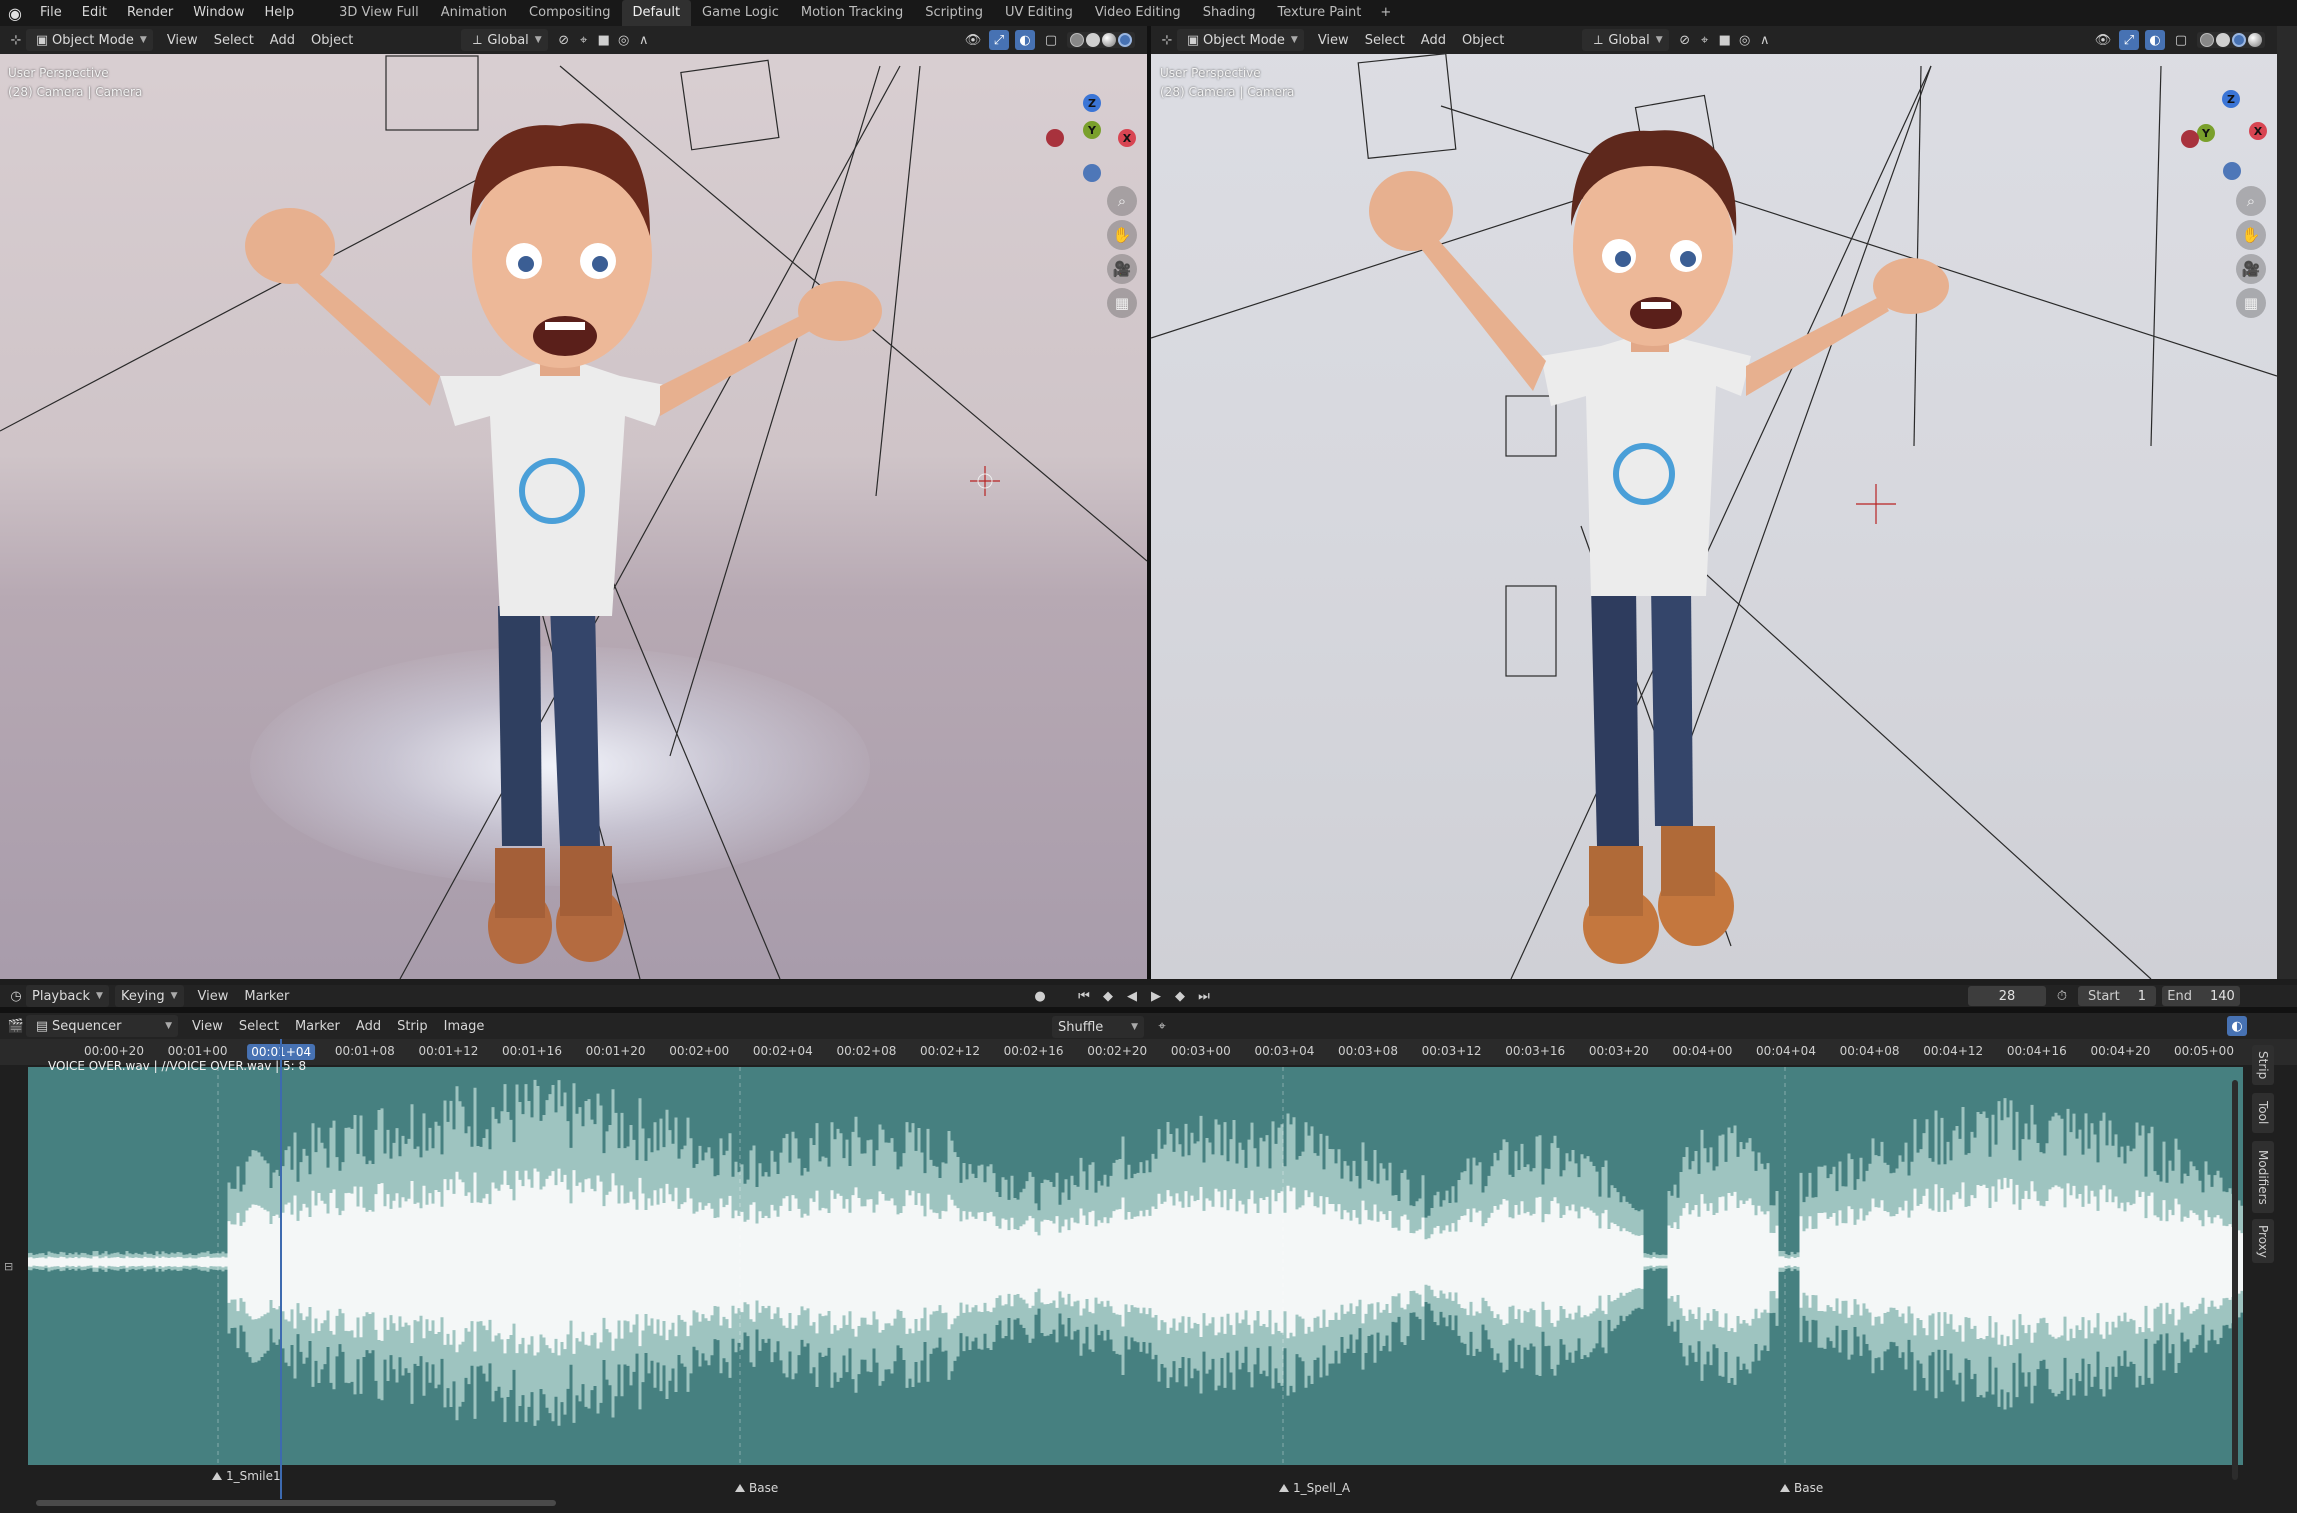  I want to click on properties-edge, so click(2287, 502).